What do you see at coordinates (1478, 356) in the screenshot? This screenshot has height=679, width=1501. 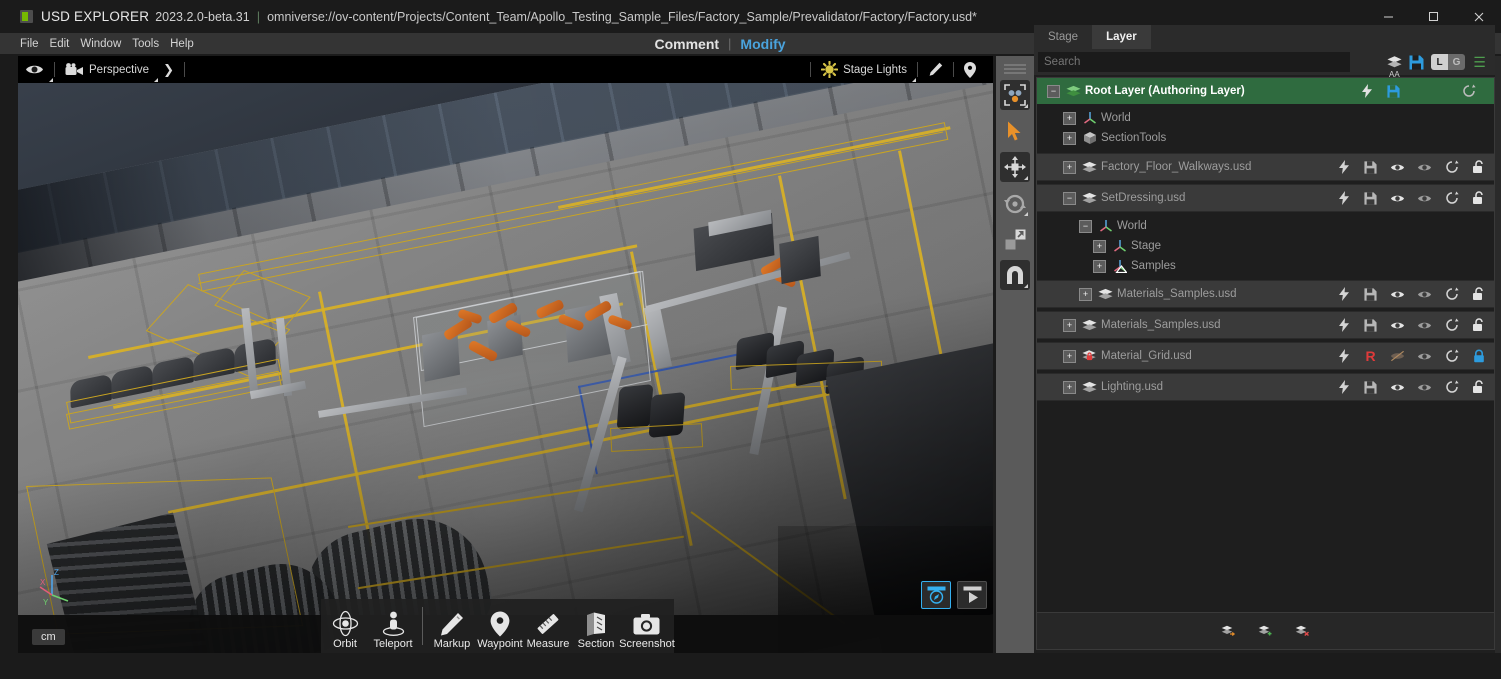 I see `lock-blue-icon` at bounding box center [1478, 356].